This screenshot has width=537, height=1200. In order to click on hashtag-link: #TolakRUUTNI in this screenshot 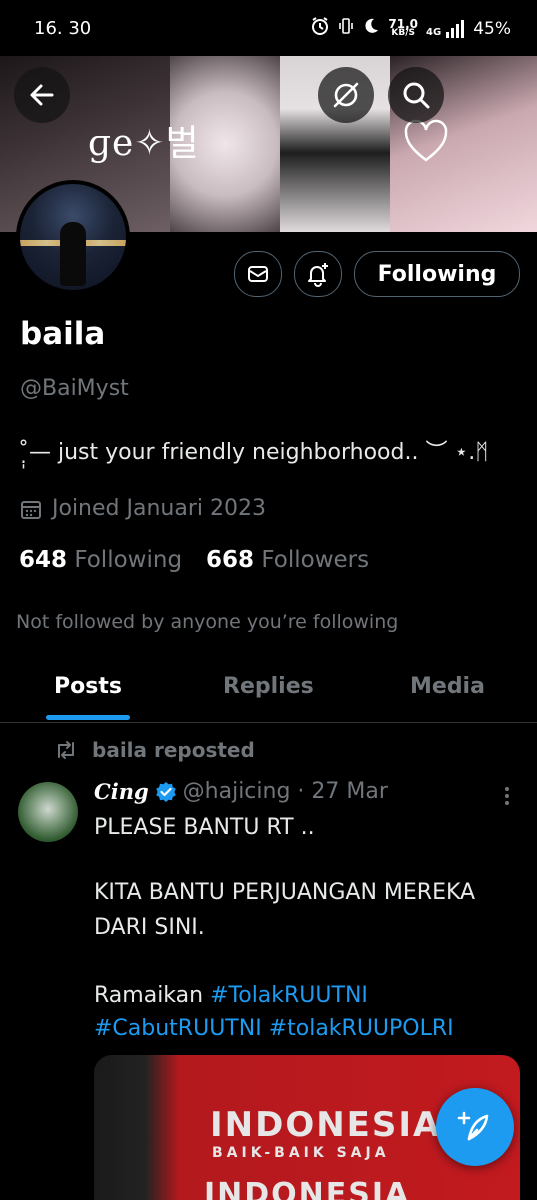, I will do `click(289, 995)`.